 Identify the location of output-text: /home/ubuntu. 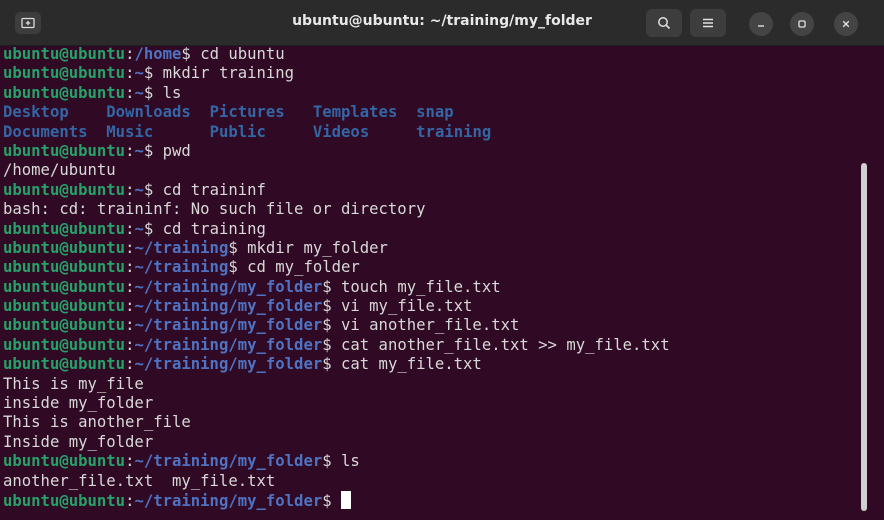
(59, 170).